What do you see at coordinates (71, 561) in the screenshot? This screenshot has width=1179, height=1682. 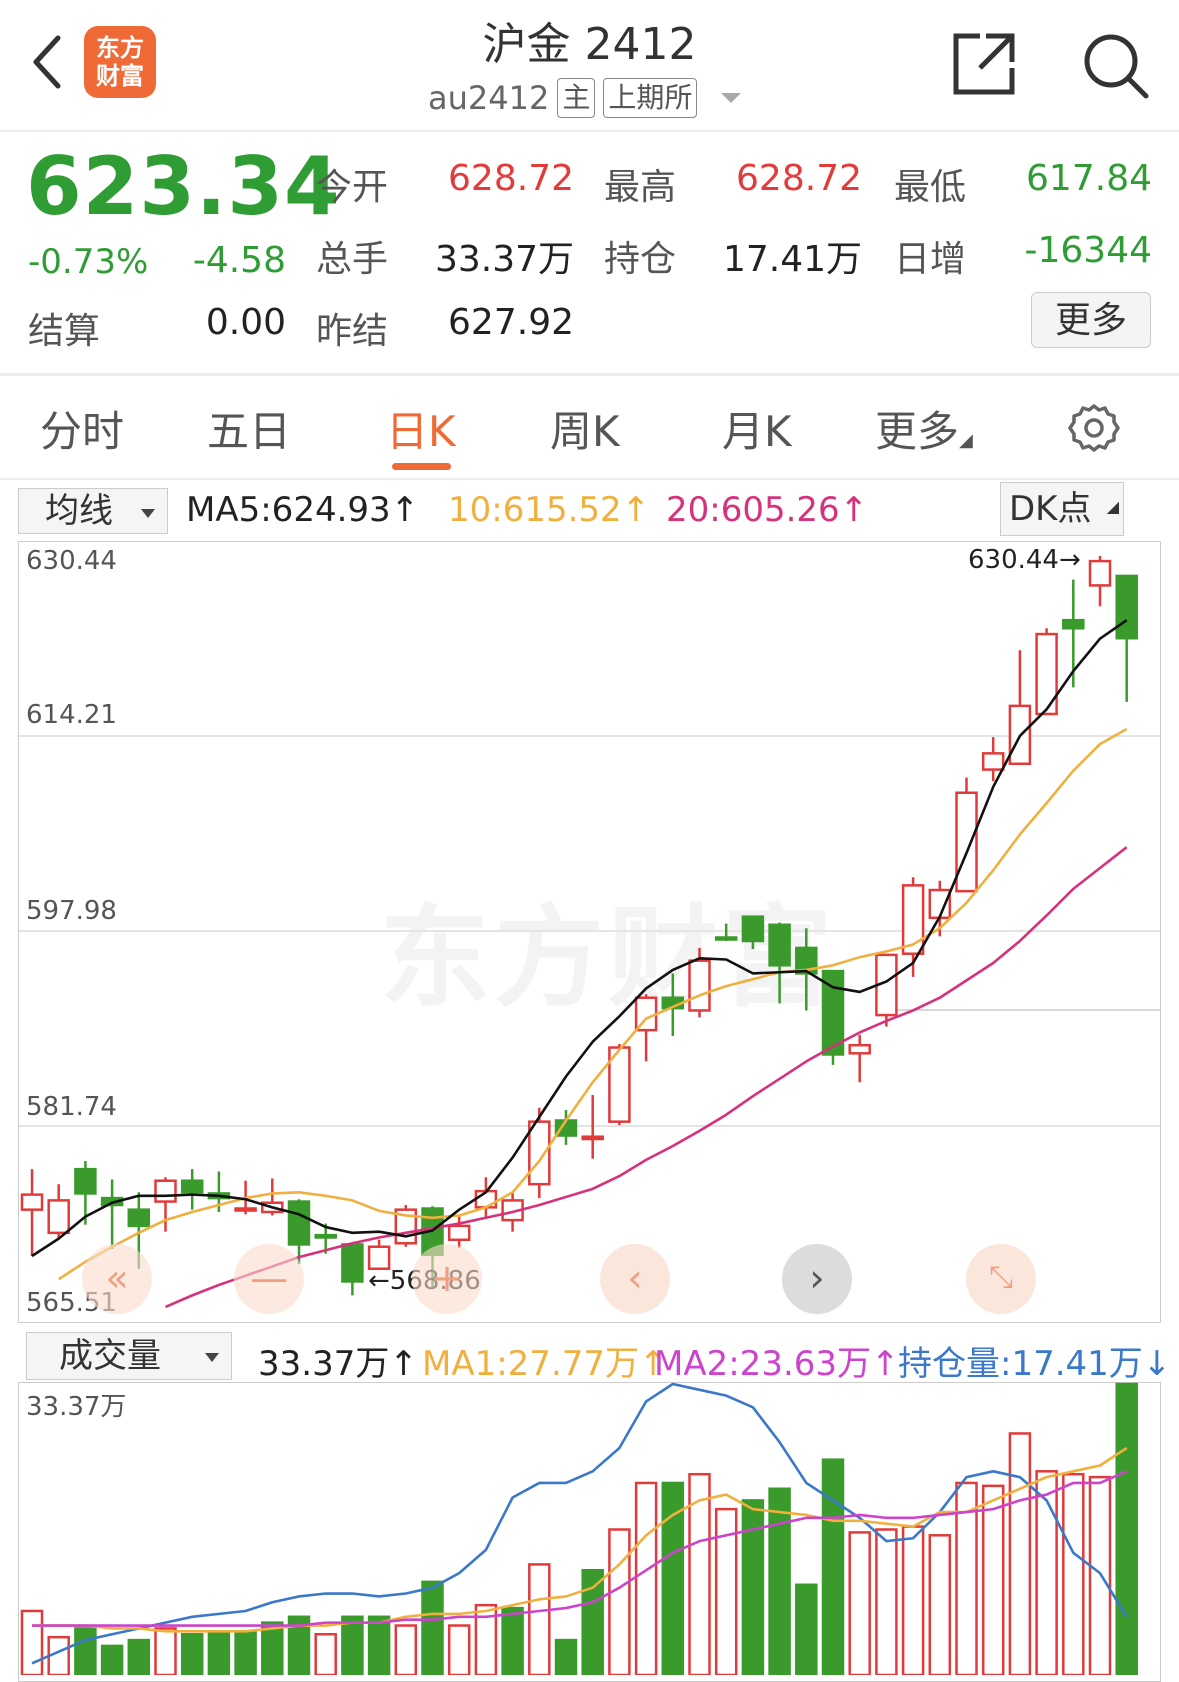 I see `y-tick-label: 630.44` at bounding box center [71, 561].